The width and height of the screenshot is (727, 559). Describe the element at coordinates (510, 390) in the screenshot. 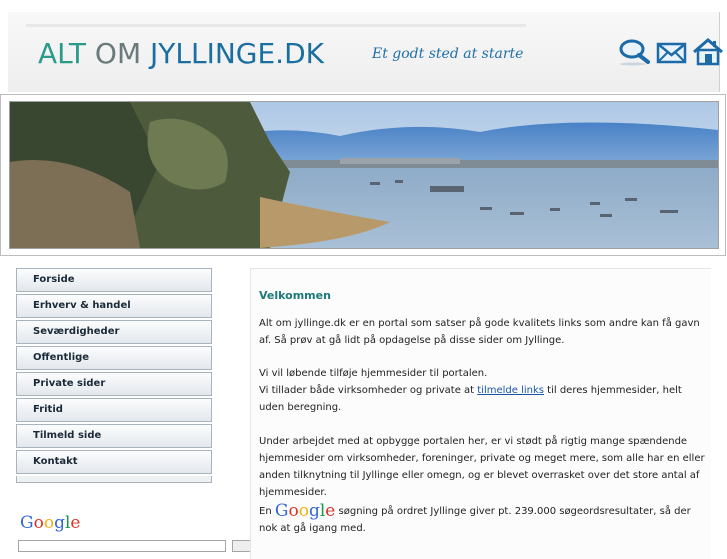

I see `tilmelde-links-link: tilmelde links` at that location.